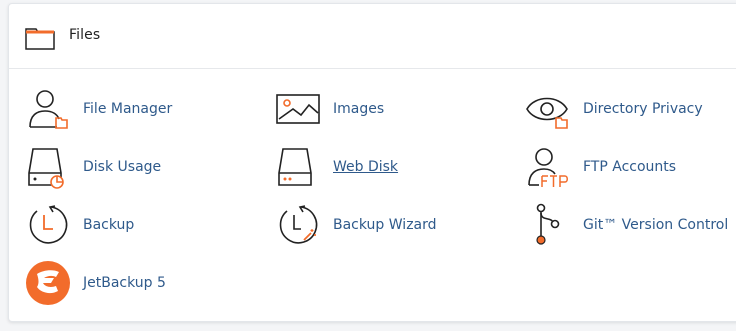  What do you see at coordinates (298, 225) in the screenshot?
I see `backup-wizard-icon` at bounding box center [298, 225].